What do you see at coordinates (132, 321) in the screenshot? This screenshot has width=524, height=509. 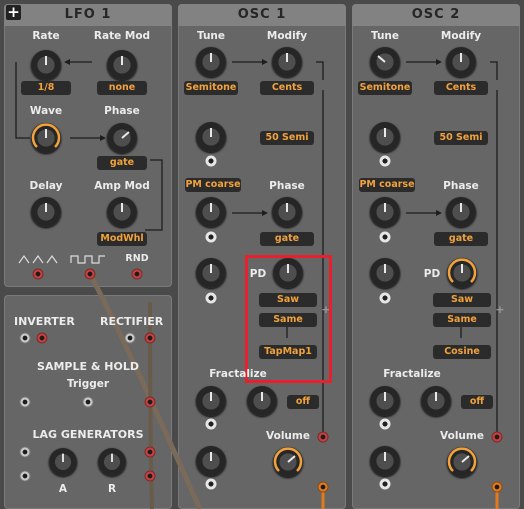 I see `rectifier-label: RECTIFIER` at bounding box center [132, 321].